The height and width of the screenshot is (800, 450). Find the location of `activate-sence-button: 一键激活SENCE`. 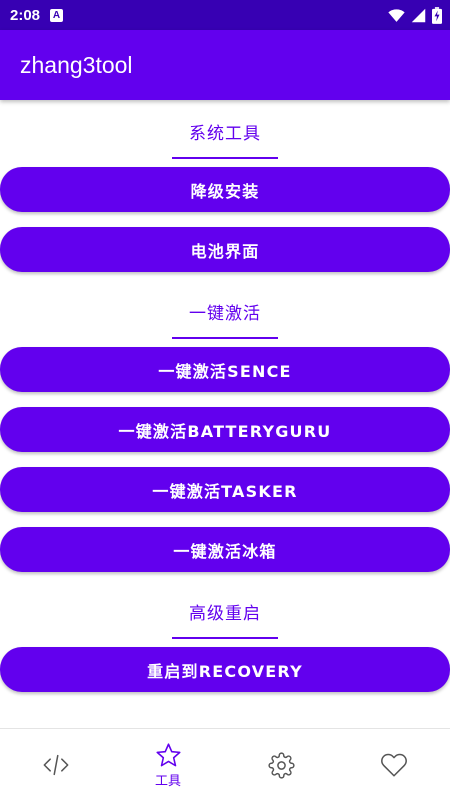

activate-sence-button: 一键激活SENCE is located at coordinates (225, 369).